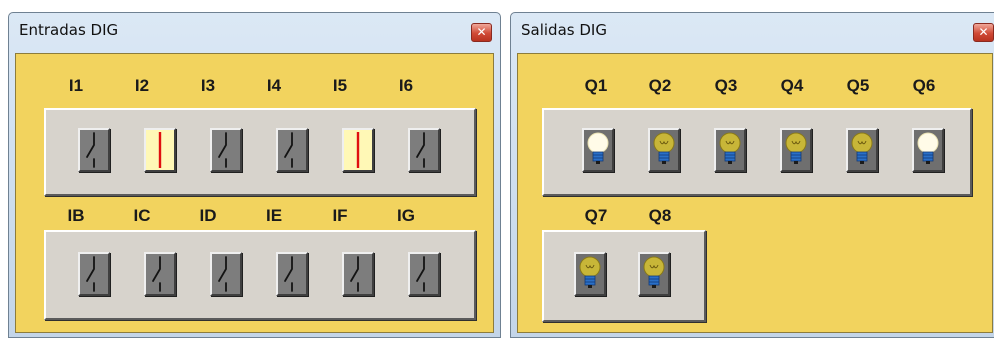 This screenshot has width=994, height=340. I want to click on input-switch-i2, so click(160, 150).